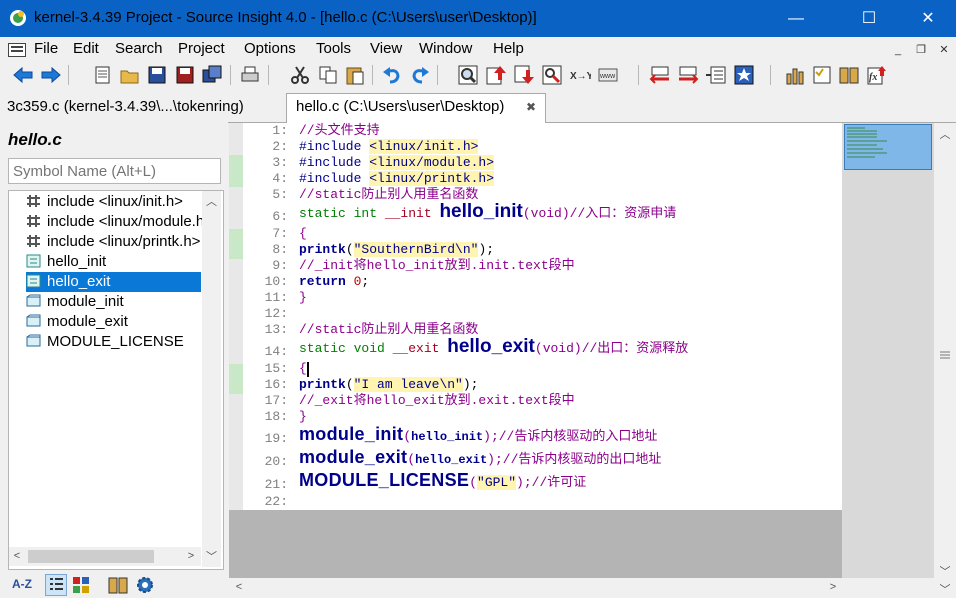  I want to click on editor-vscrollbar, so click(945, 360).